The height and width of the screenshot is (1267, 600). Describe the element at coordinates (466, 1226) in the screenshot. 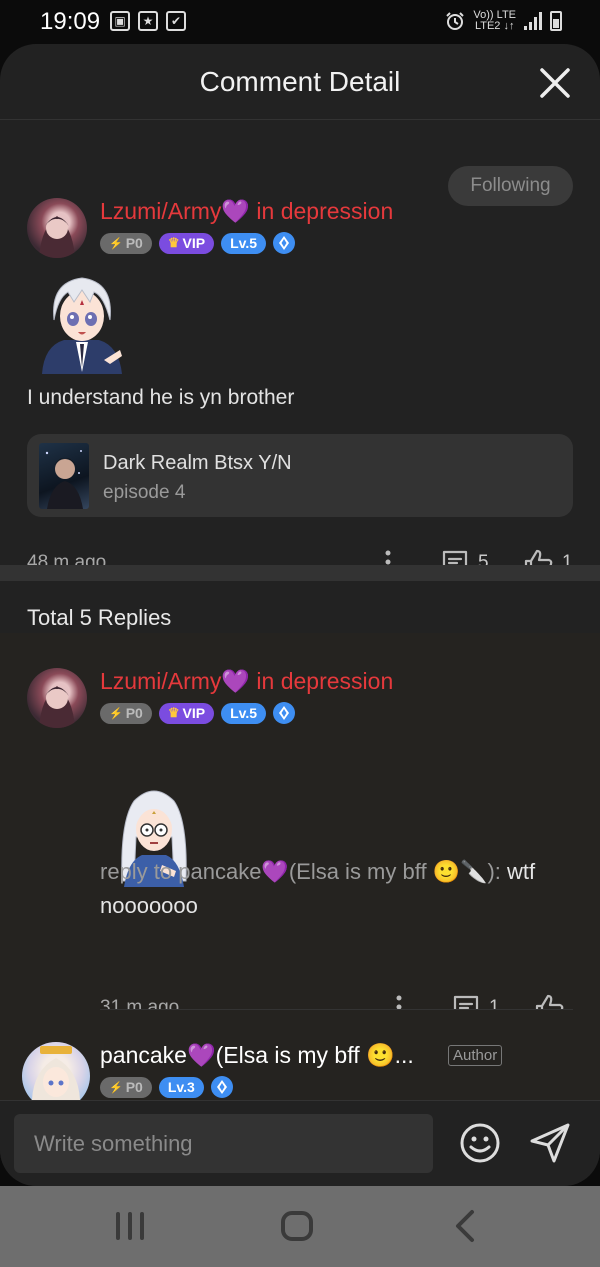

I see `back-icon` at that location.